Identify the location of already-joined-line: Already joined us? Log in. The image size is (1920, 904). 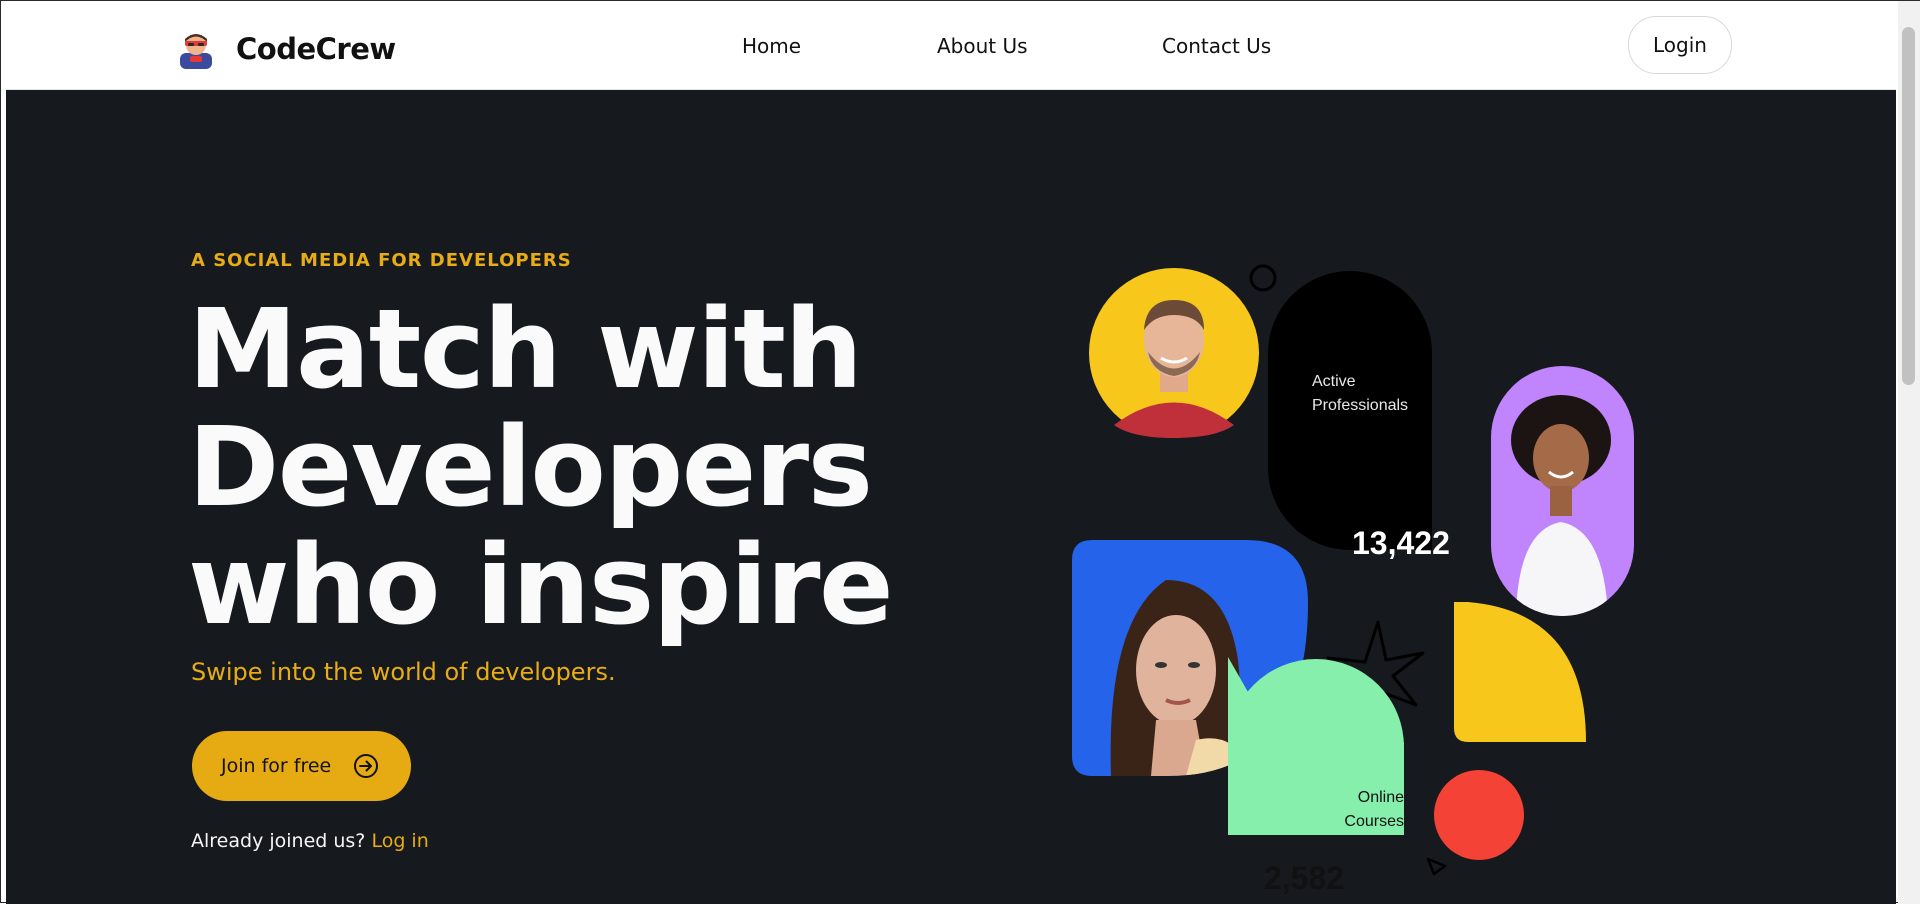
(310, 841).